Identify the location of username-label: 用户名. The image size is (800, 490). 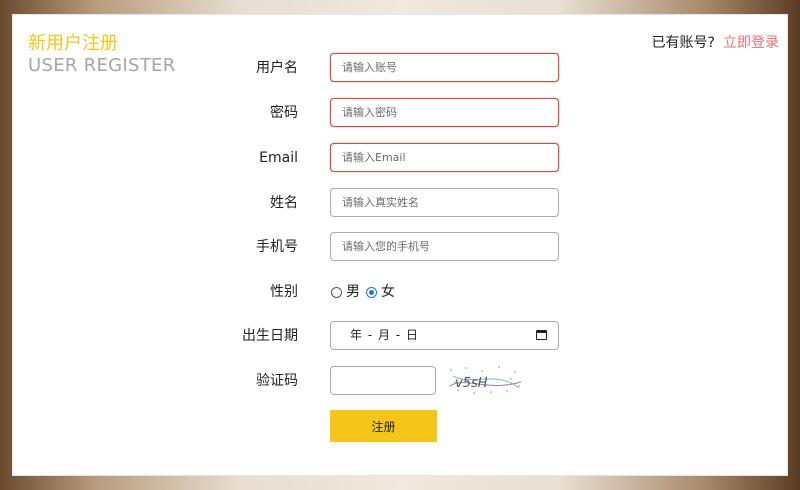
(277, 68).